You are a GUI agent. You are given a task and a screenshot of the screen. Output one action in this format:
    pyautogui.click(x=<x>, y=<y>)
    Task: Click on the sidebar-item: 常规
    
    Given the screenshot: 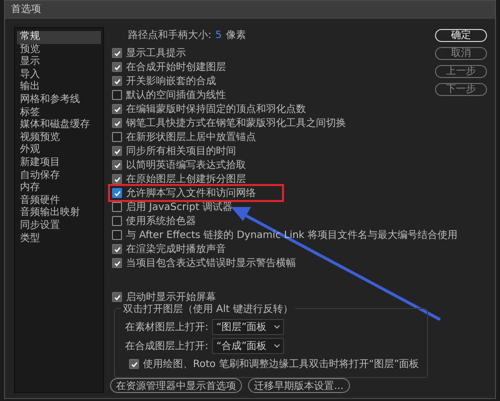 What is the action you would take?
    pyautogui.click(x=59, y=37)
    